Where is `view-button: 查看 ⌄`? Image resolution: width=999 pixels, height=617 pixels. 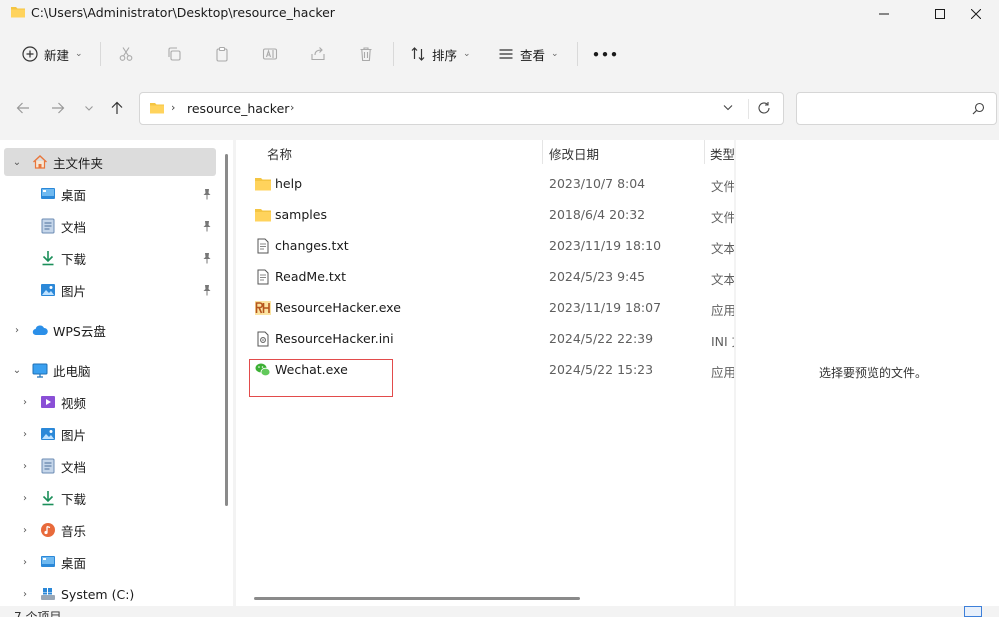
view-button: 查看 ⌄ is located at coordinates (528, 54).